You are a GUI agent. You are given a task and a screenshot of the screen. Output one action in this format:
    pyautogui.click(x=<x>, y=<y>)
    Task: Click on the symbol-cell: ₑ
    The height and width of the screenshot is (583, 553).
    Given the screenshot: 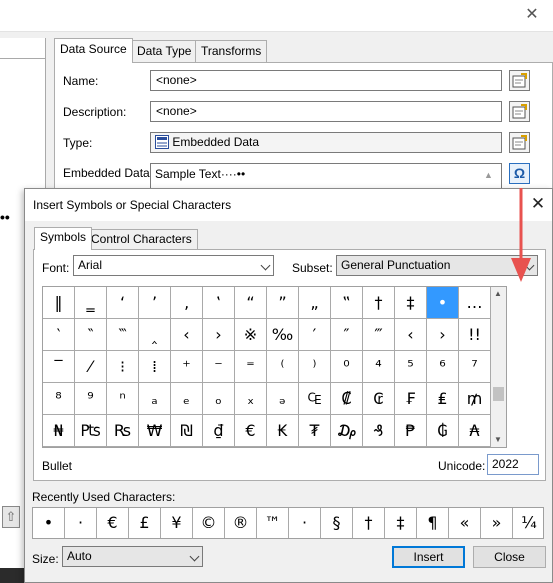 What is the action you would take?
    pyautogui.click(x=187, y=399)
    